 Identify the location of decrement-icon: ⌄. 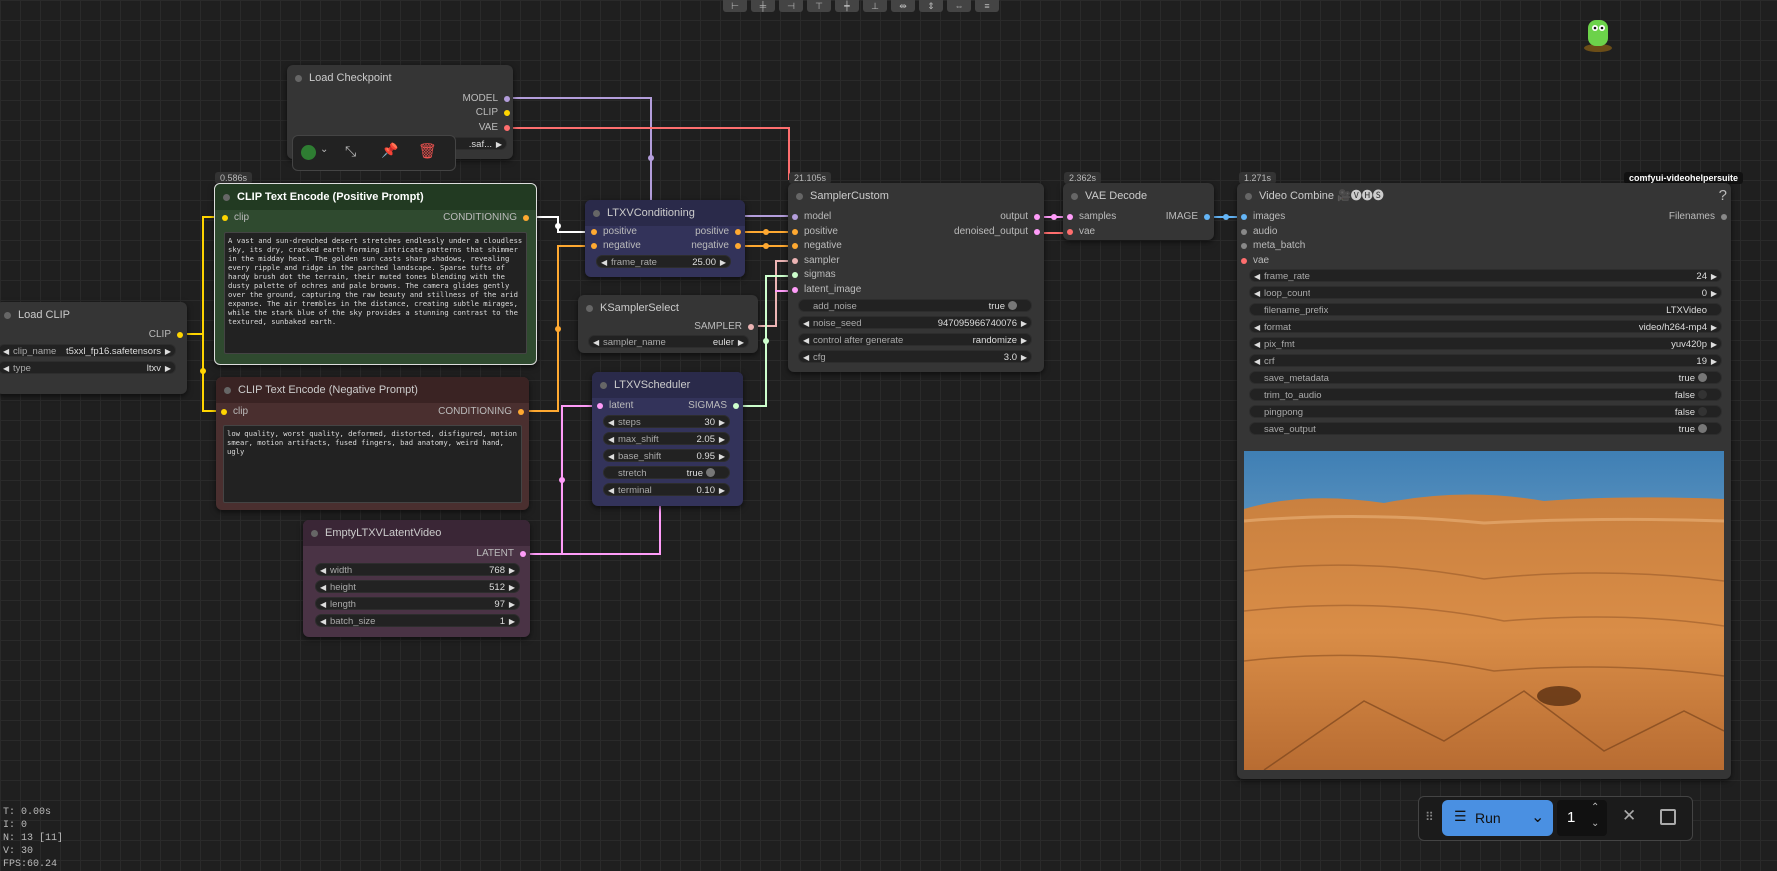
(1595, 823).